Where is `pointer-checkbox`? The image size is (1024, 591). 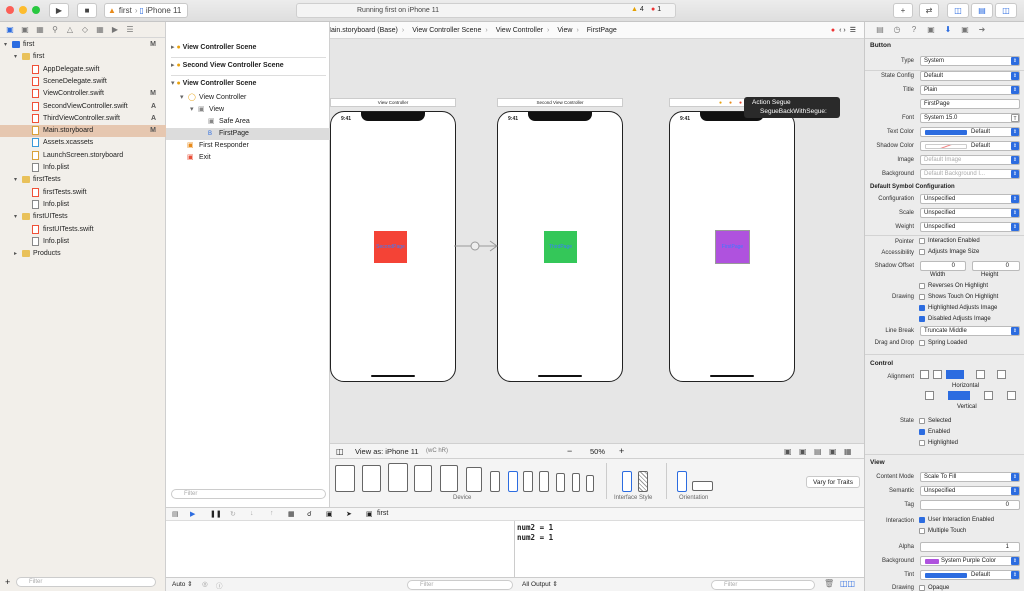
pointer-checkbox is located at coordinates (922, 241).